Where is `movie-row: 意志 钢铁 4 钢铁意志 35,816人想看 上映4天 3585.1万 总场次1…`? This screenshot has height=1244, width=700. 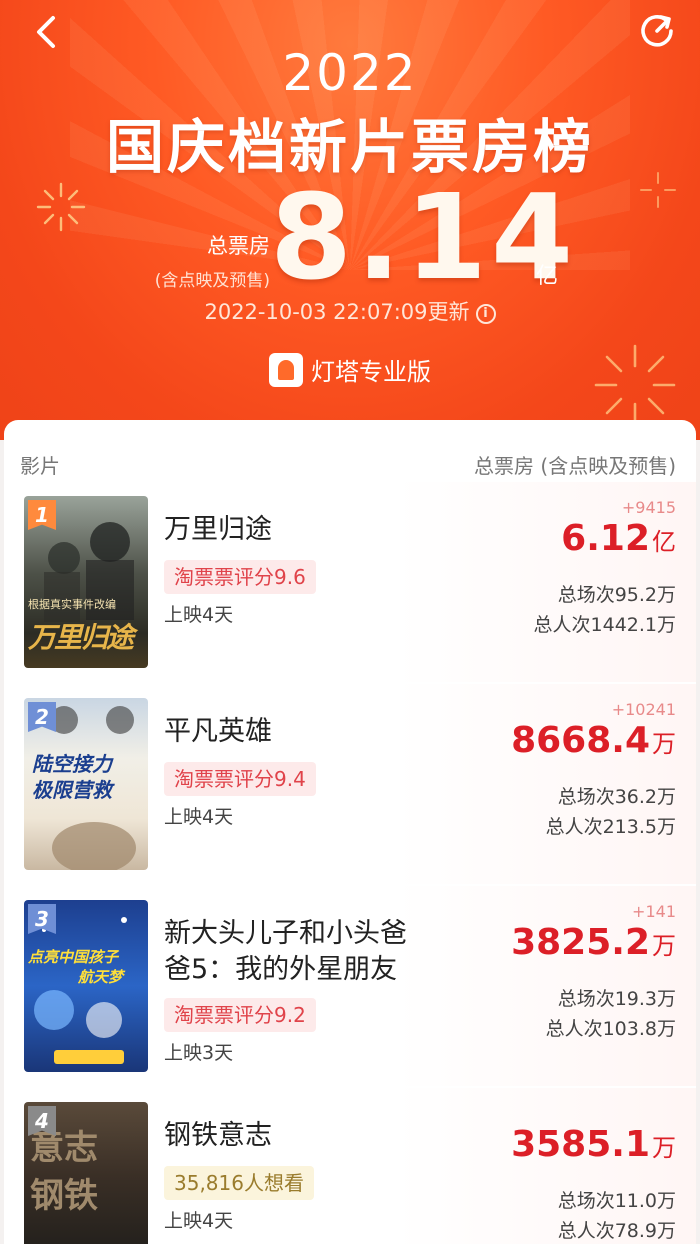 movie-row: 意志 钢铁 4 钢铁意志 35,816人想看 上映4天 3585.1万 总场次1… is located at coordinates (350, 1166).